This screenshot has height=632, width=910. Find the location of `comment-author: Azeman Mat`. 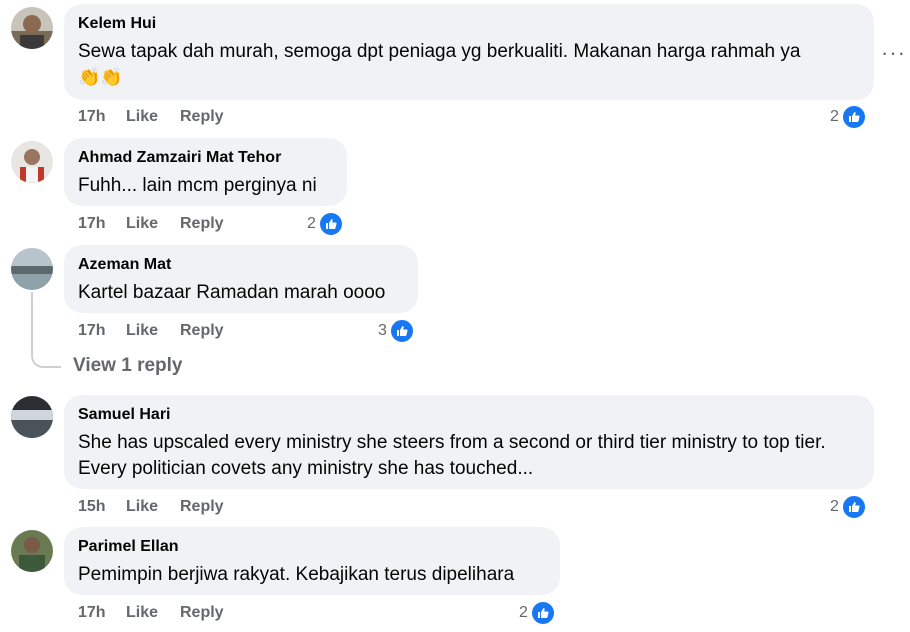

comment-author: Azeman Mat is located at coordinates (241, 265).